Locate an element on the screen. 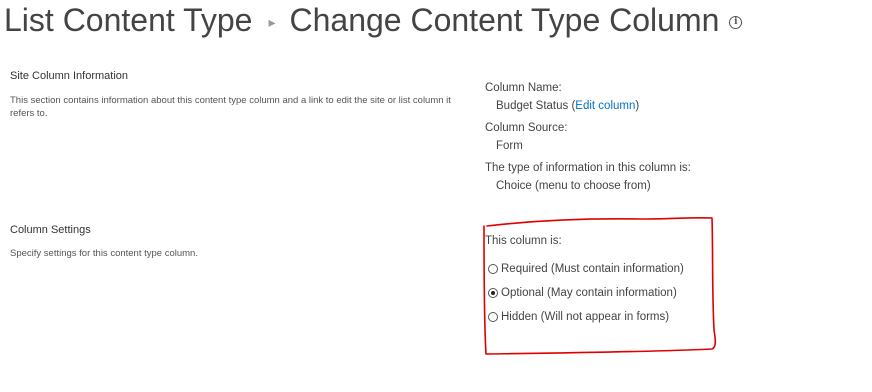  annotation-highlight-box is located at coordinates (600, 285).